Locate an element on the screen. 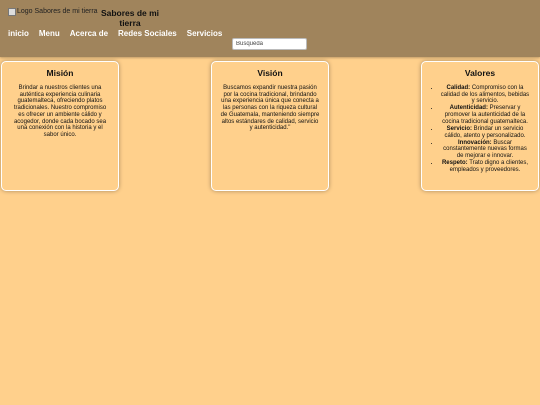 The width and height of the screenshot is (540, 405). nav-item-inicio: inicio is located at coordinates (18, 33).